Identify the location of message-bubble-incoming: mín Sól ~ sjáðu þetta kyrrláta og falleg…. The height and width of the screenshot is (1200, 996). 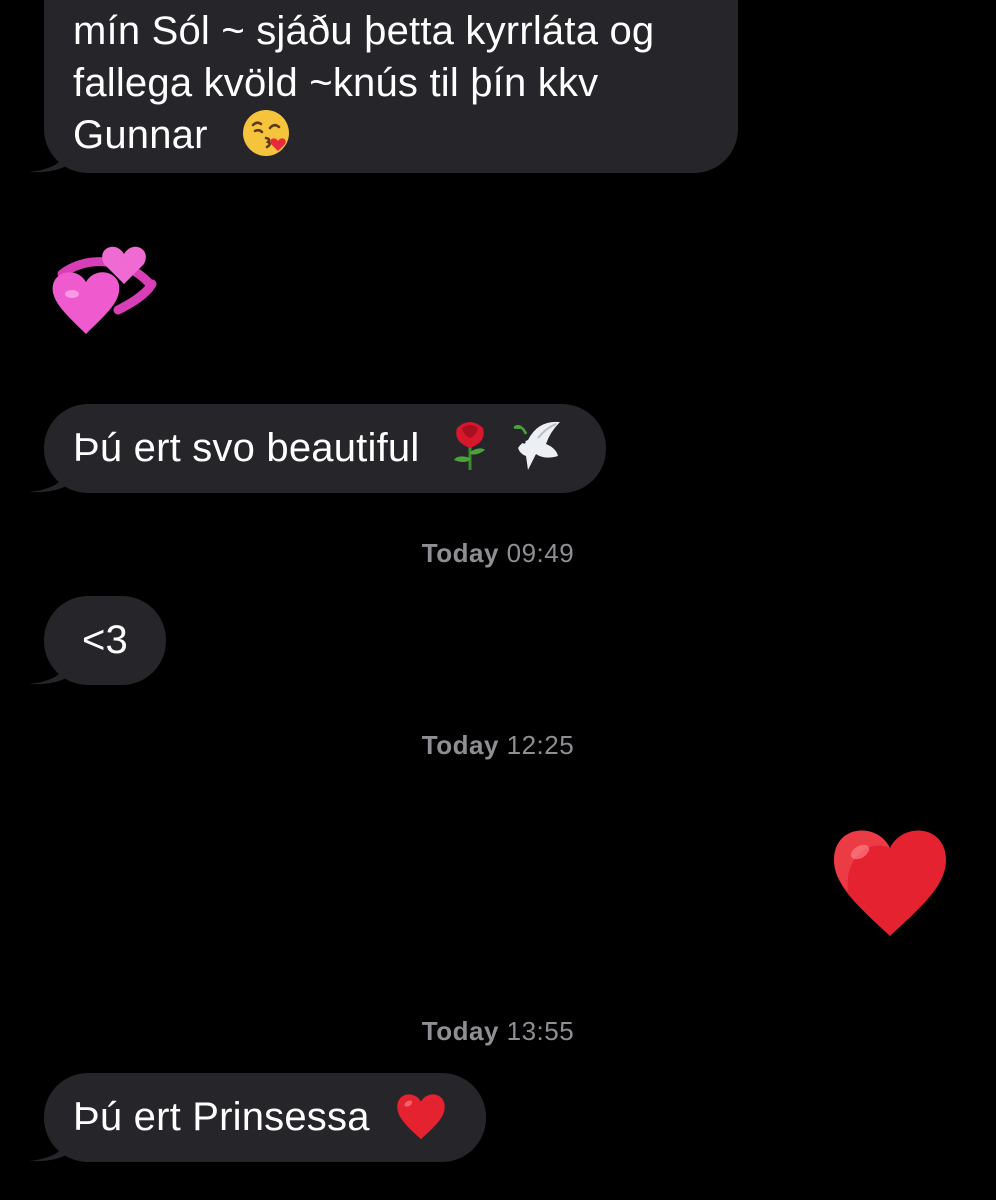
(383, 86).